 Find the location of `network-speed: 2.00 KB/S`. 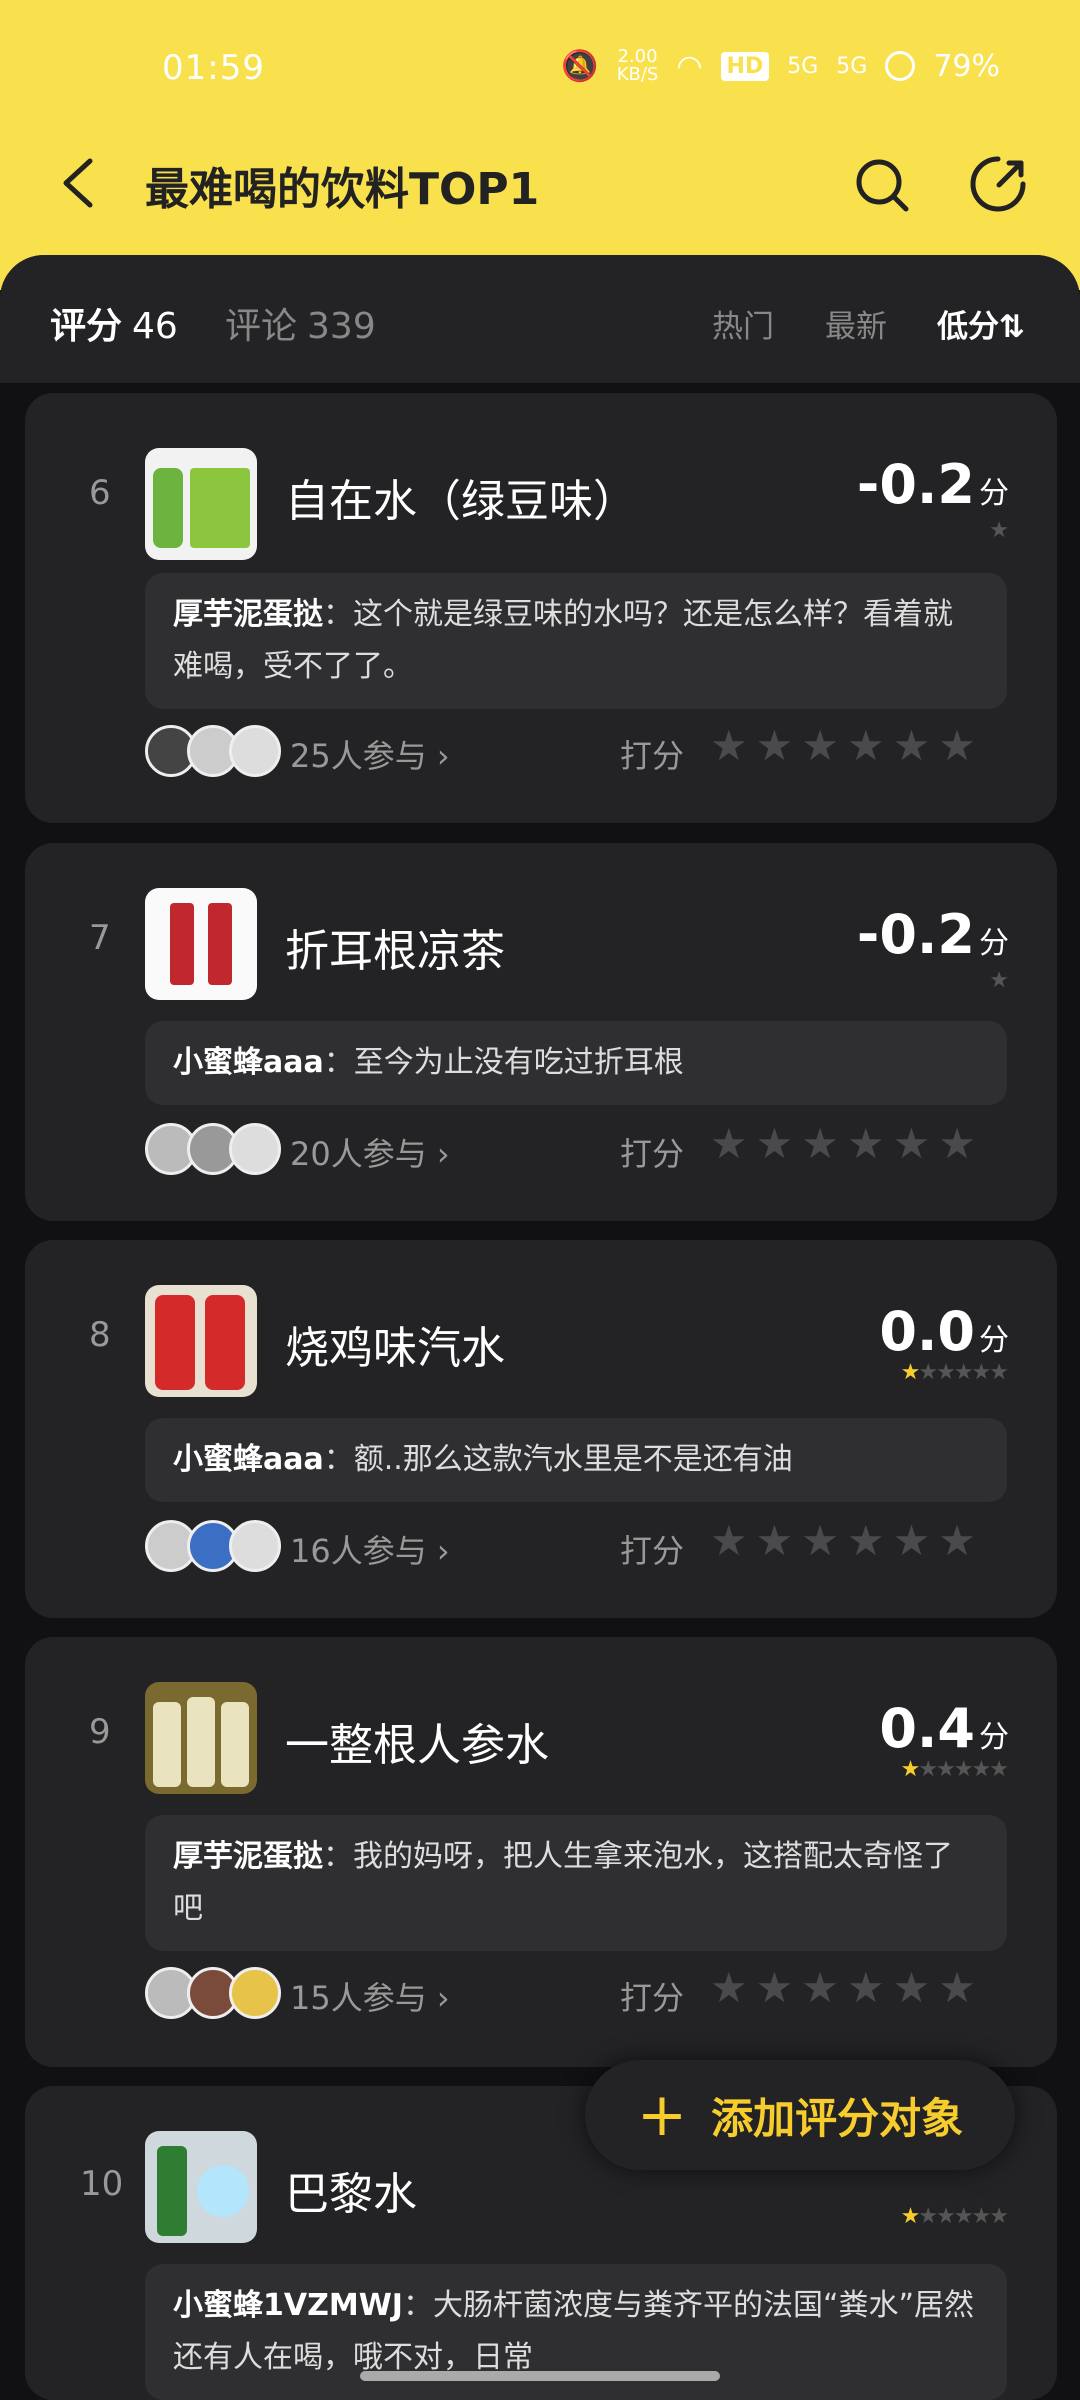

network-speed: 2.00 KB/S is located at coordinates (637, 65).